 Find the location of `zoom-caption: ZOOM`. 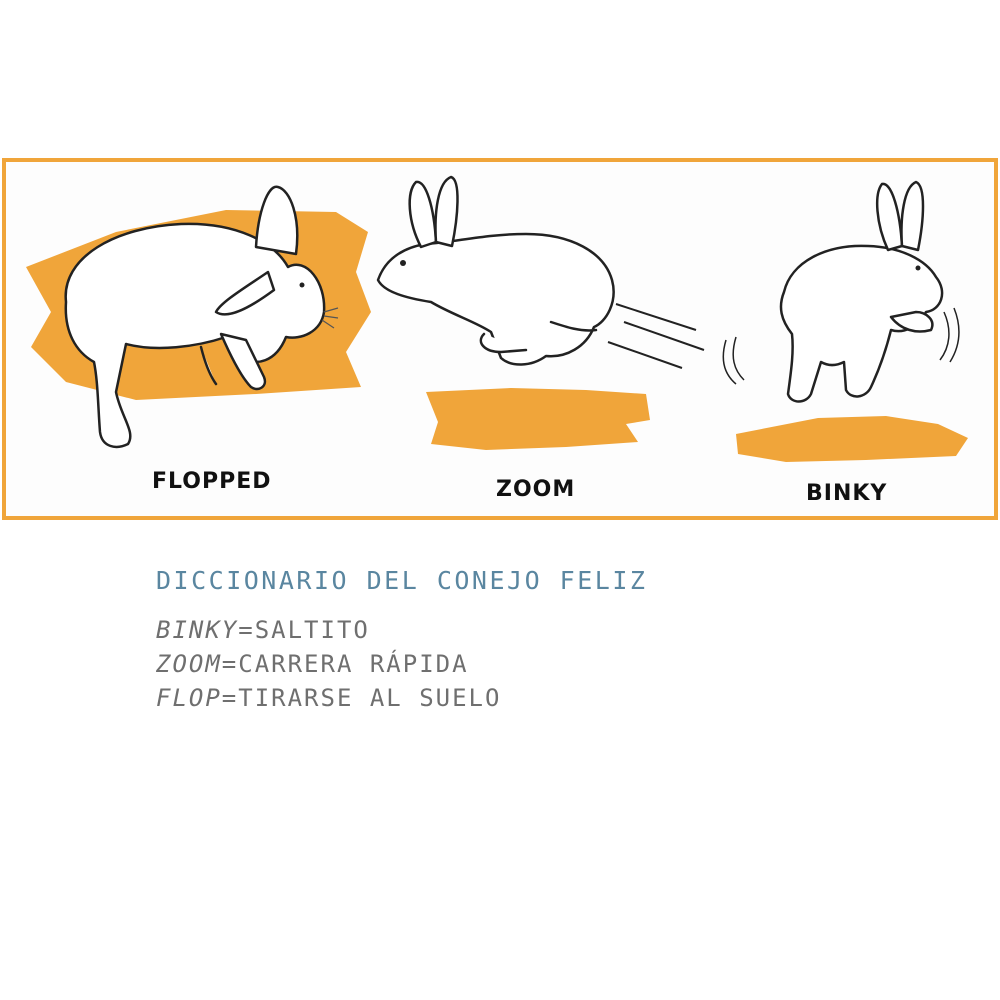

zoom-caption: ZOOM is located at coordinates (535, 489).